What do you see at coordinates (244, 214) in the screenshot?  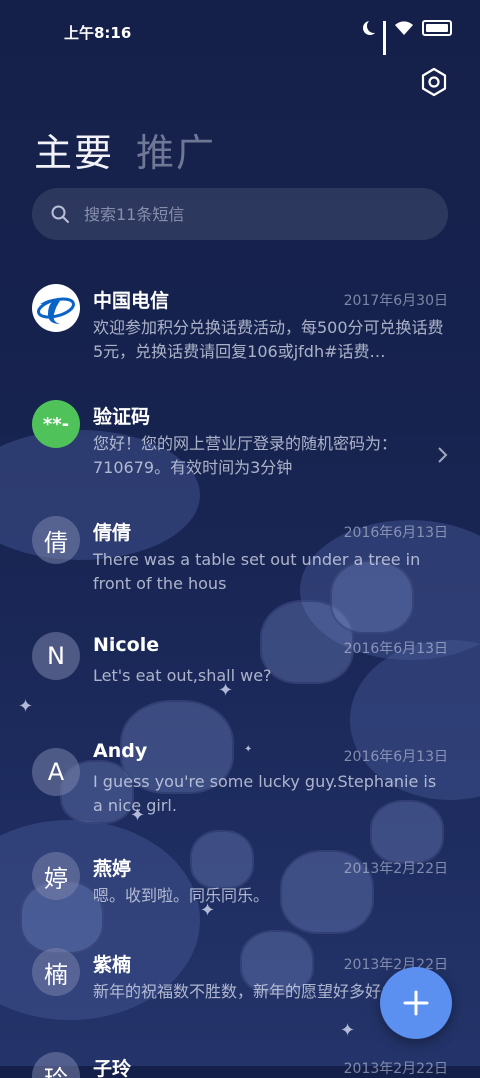 I see `search-input` at bounding box center [244, 214].